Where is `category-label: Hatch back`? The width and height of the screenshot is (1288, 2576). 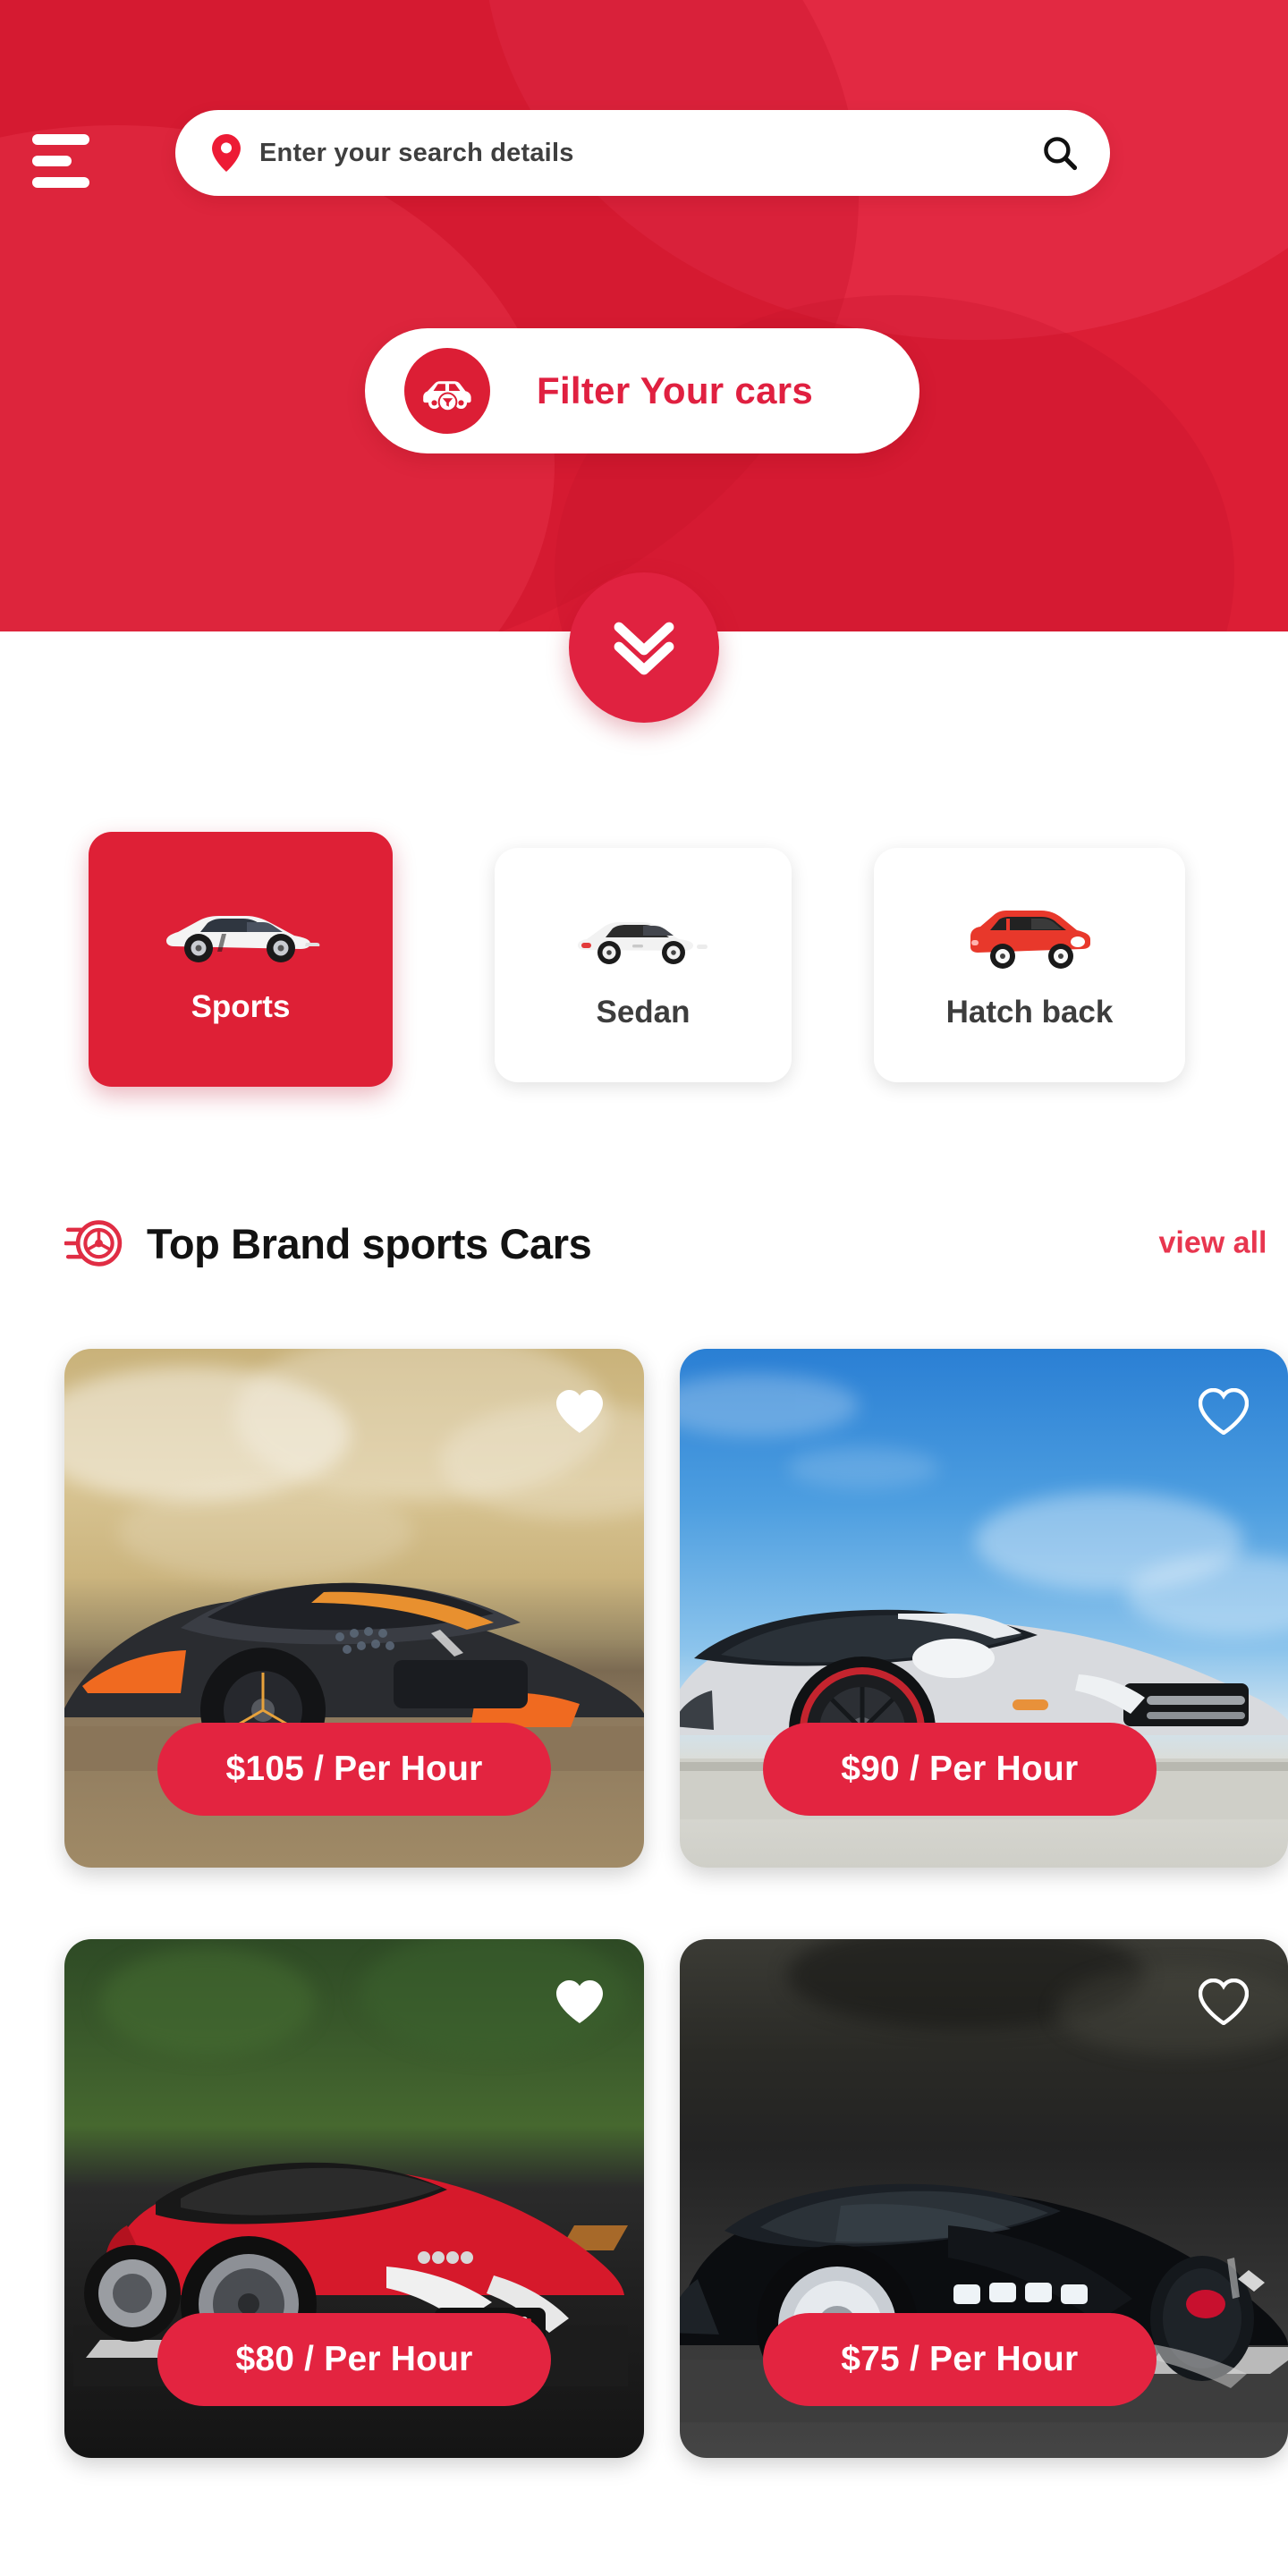 category-label: Hatch back is located at coordinates (1029, 1012).